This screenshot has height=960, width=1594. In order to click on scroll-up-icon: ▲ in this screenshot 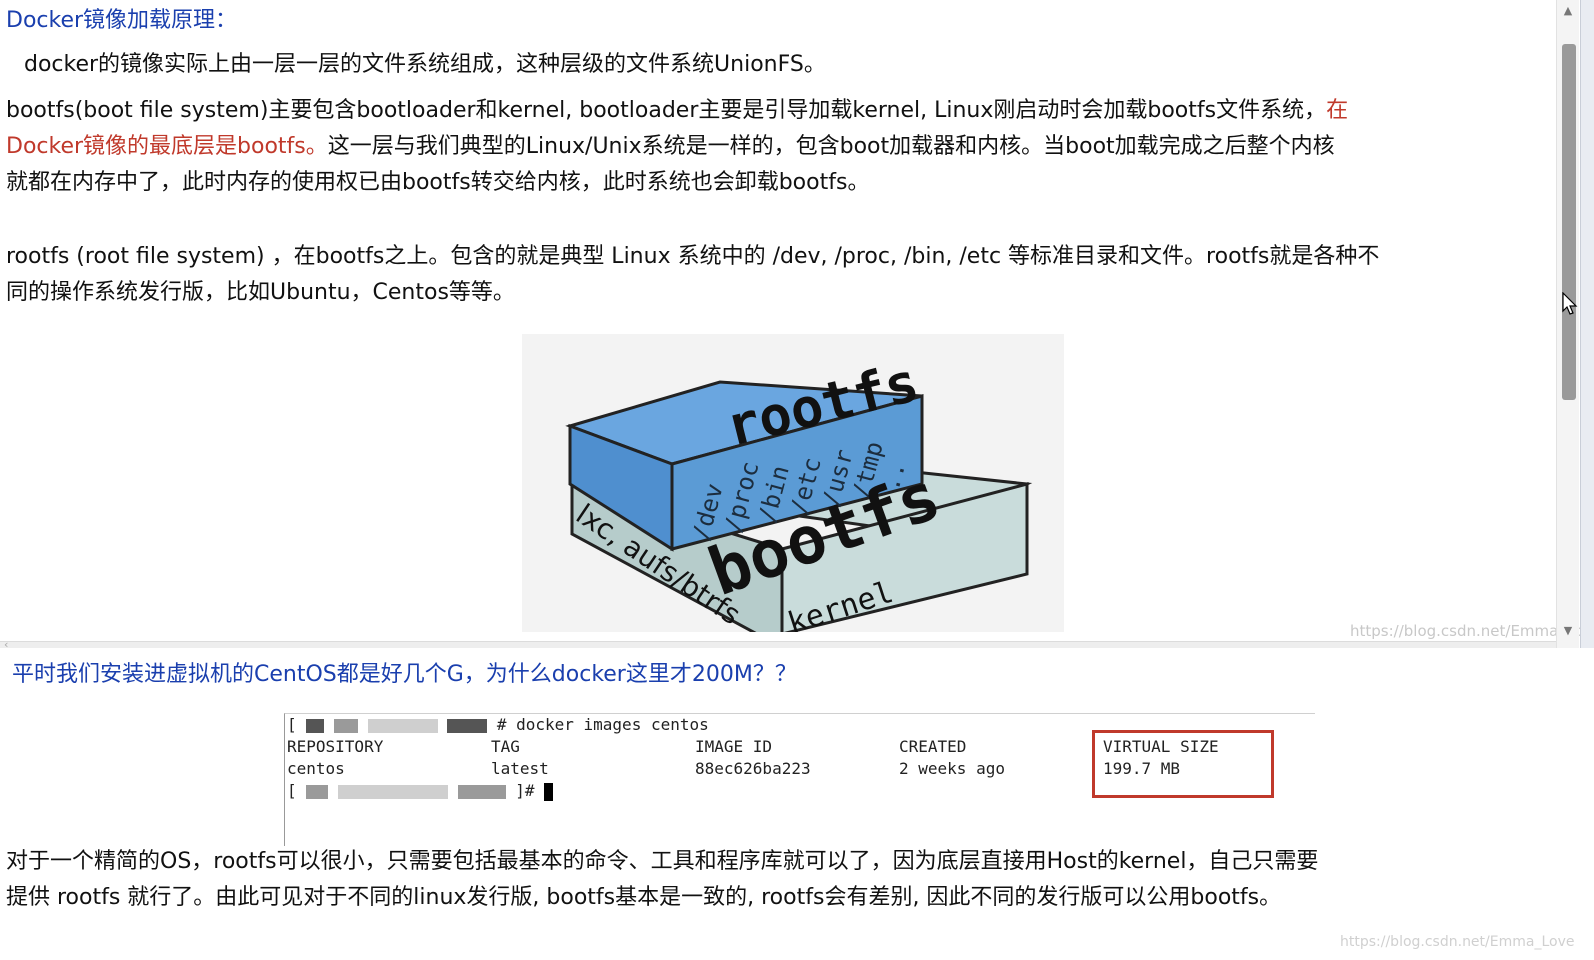, I will do `click(1568, 11)`.